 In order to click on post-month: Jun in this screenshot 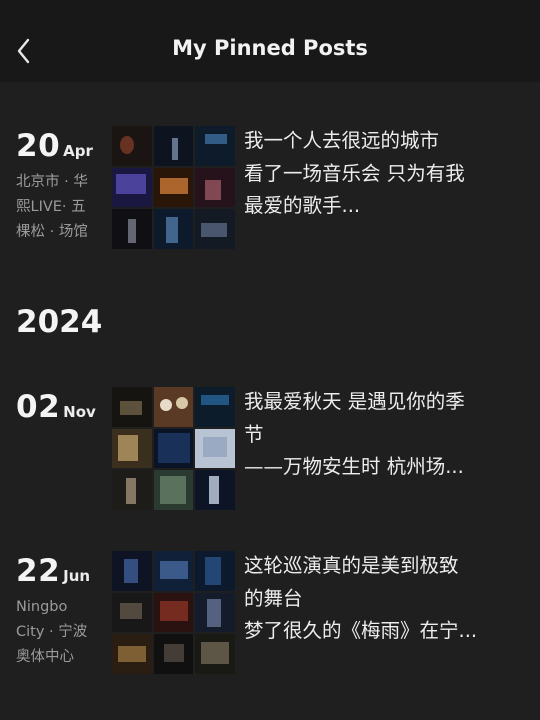, I will do `click(77, 576)`.